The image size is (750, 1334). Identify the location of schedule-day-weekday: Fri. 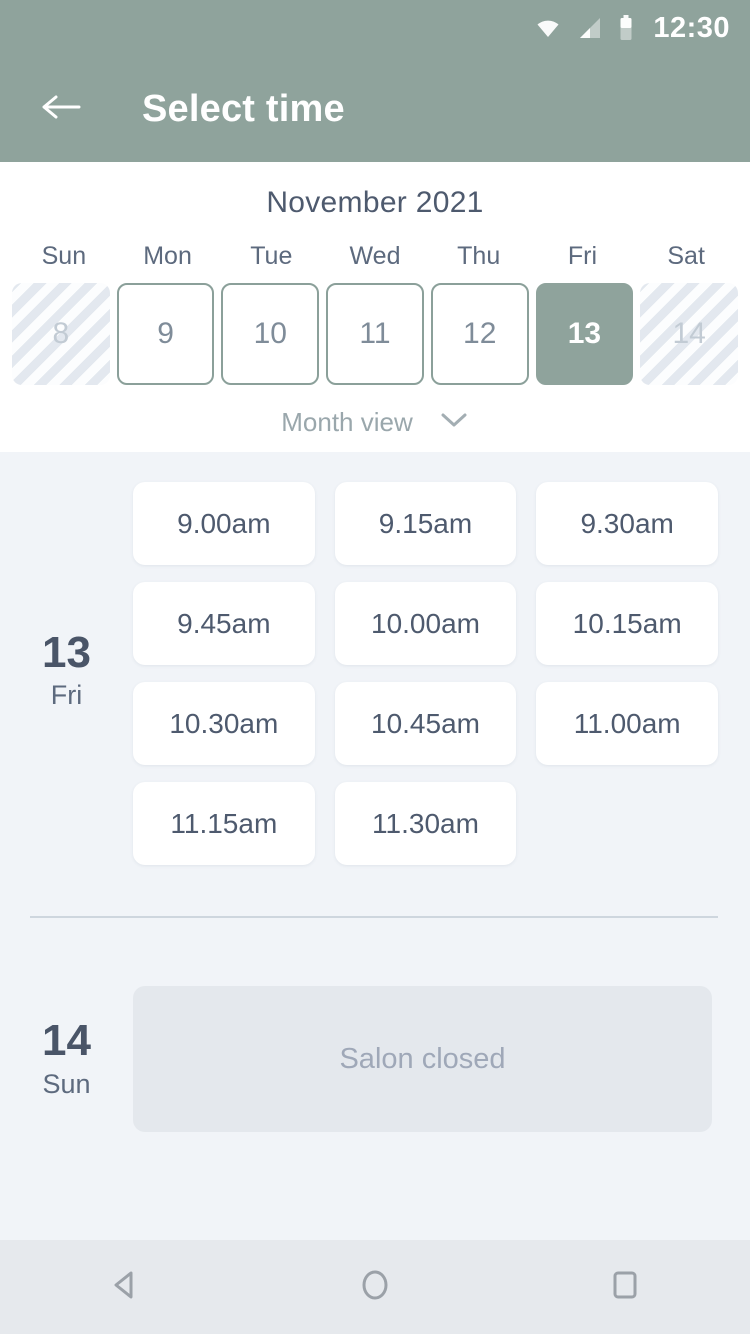
(66, 695).